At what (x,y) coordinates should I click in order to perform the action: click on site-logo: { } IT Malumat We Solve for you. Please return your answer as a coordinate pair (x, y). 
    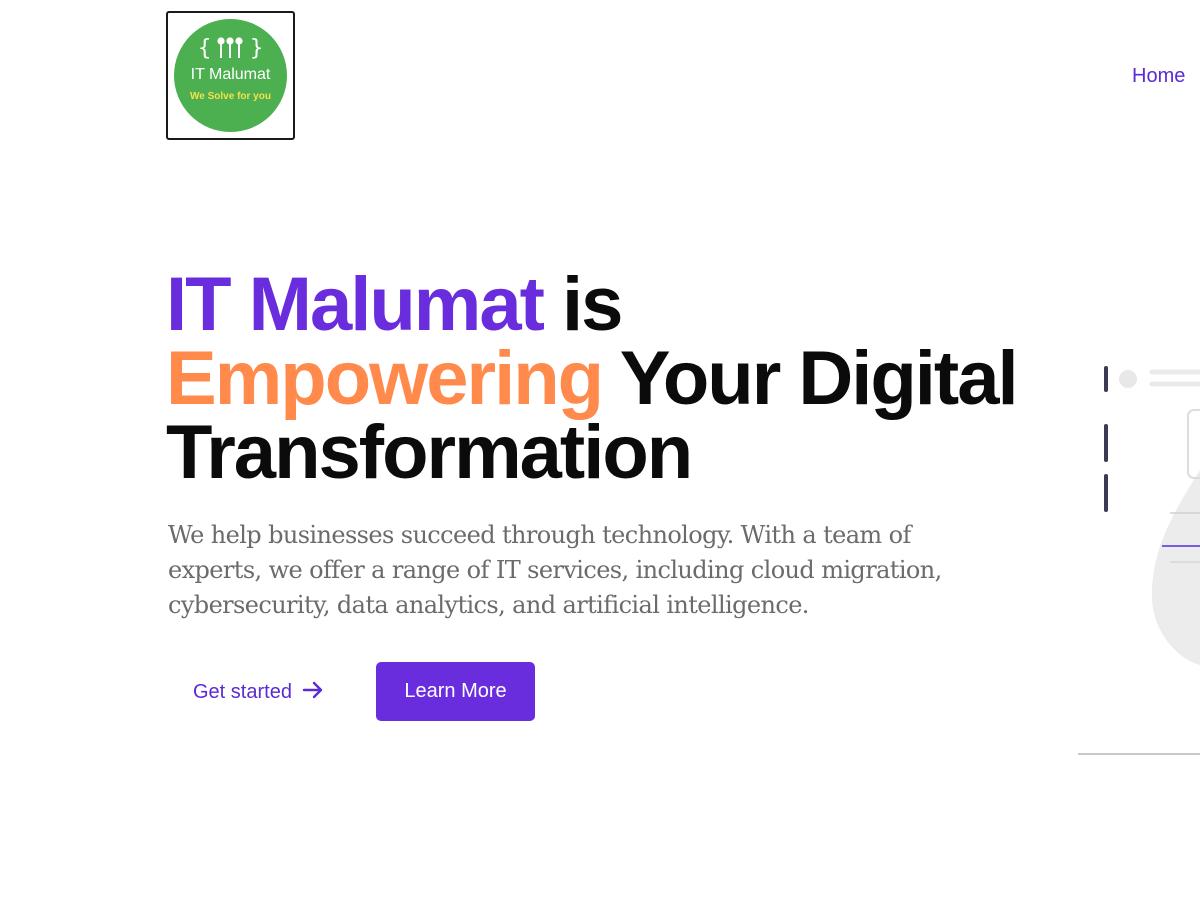
    Looking at the image, I should click on (230, 75).